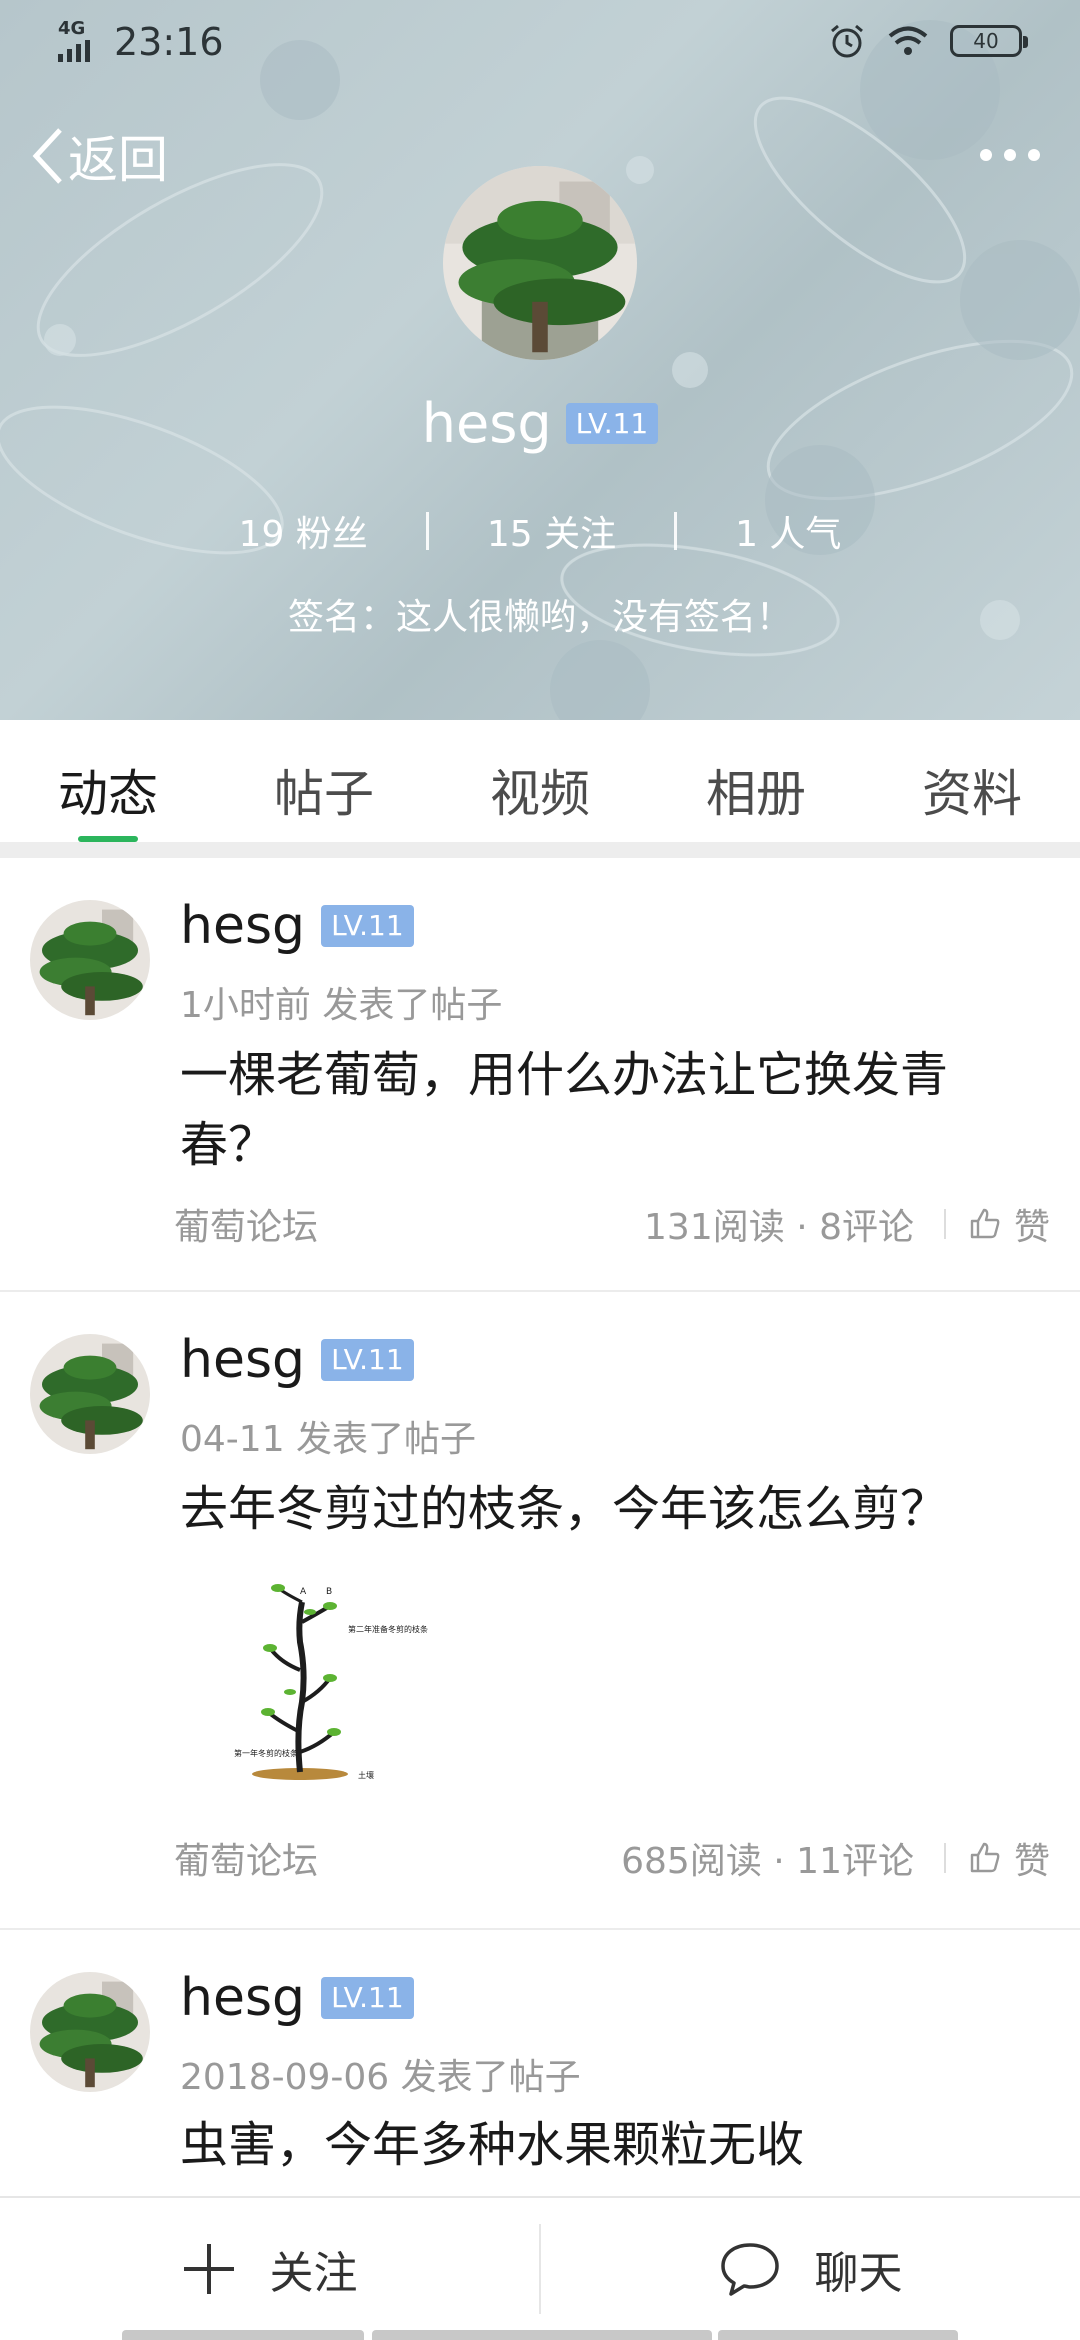 Image resolution: width=1080 pixels, height=2340 pixels. Describe the element at coordinates (108, 781) in the screenshot. I see `tab-dynamics: 动态` at that location.